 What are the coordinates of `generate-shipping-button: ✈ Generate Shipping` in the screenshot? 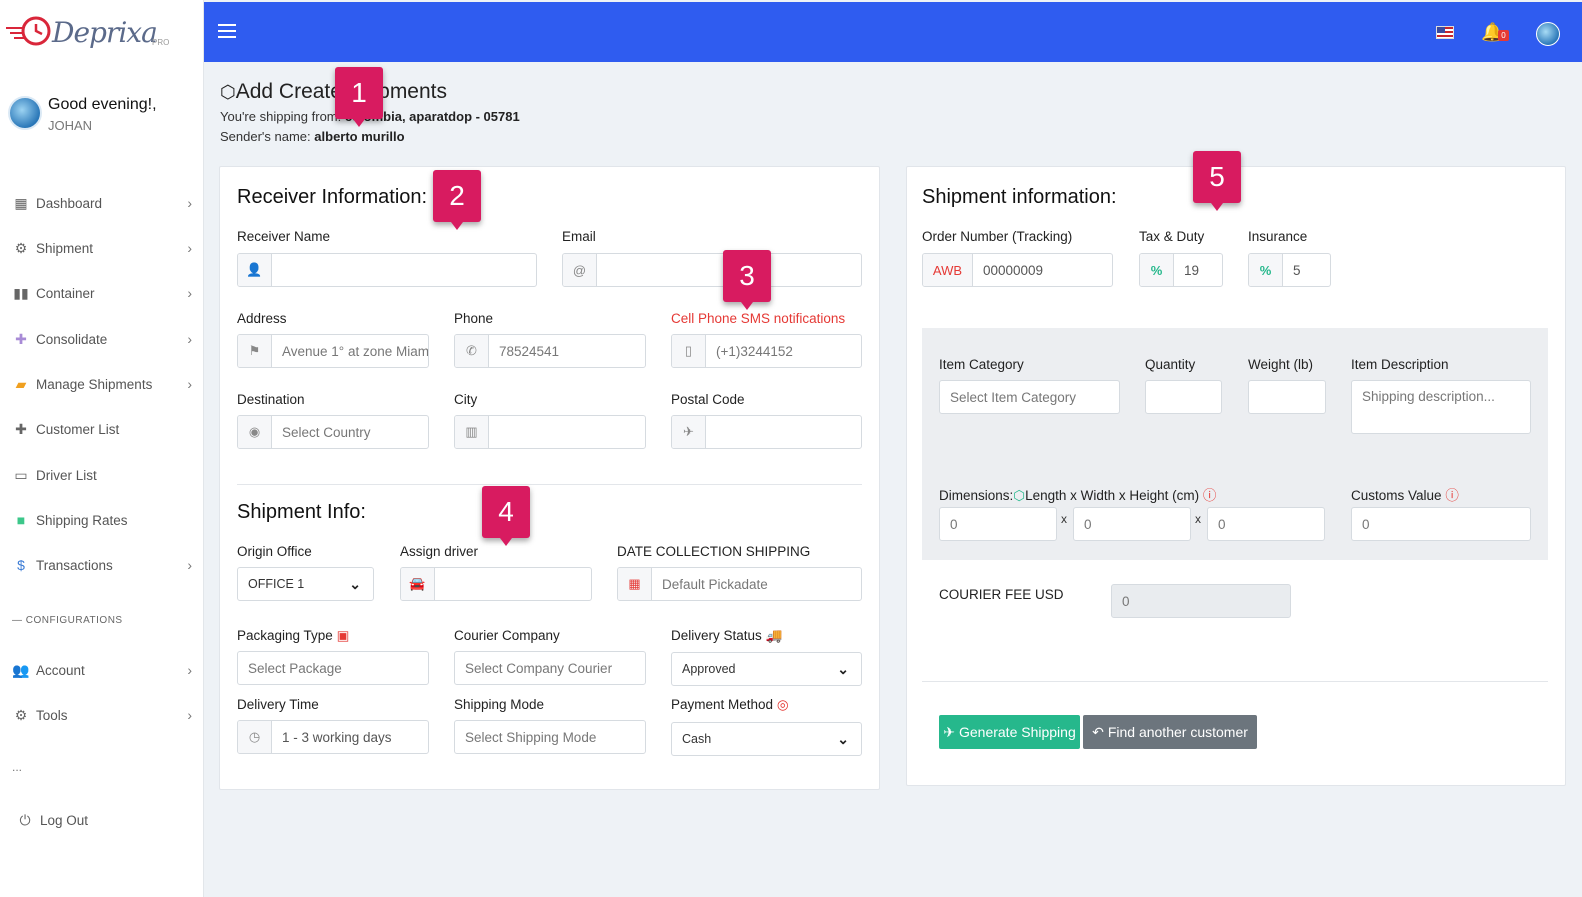 It's located at (1009, 732).